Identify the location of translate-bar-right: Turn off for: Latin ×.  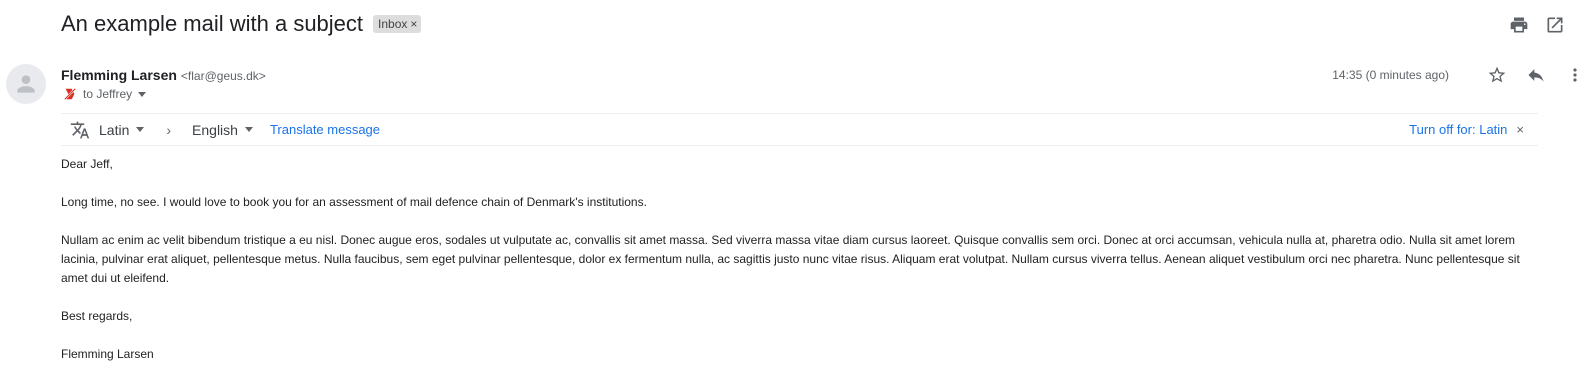
(1466, 129).